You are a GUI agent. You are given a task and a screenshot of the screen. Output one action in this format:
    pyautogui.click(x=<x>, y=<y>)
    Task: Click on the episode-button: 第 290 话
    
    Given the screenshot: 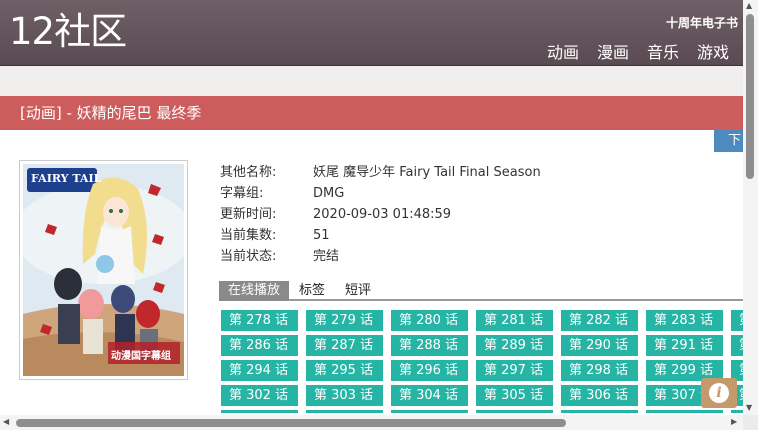 What is the action you would take?
    pyautogui.click(x=599, y=345)
    